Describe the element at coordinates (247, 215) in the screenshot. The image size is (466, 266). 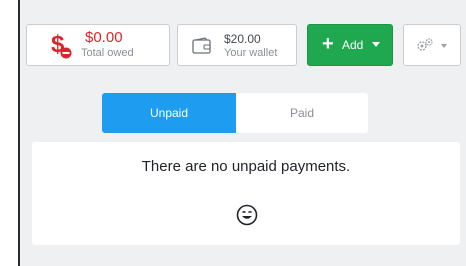
I see `smile-icon` at that location.